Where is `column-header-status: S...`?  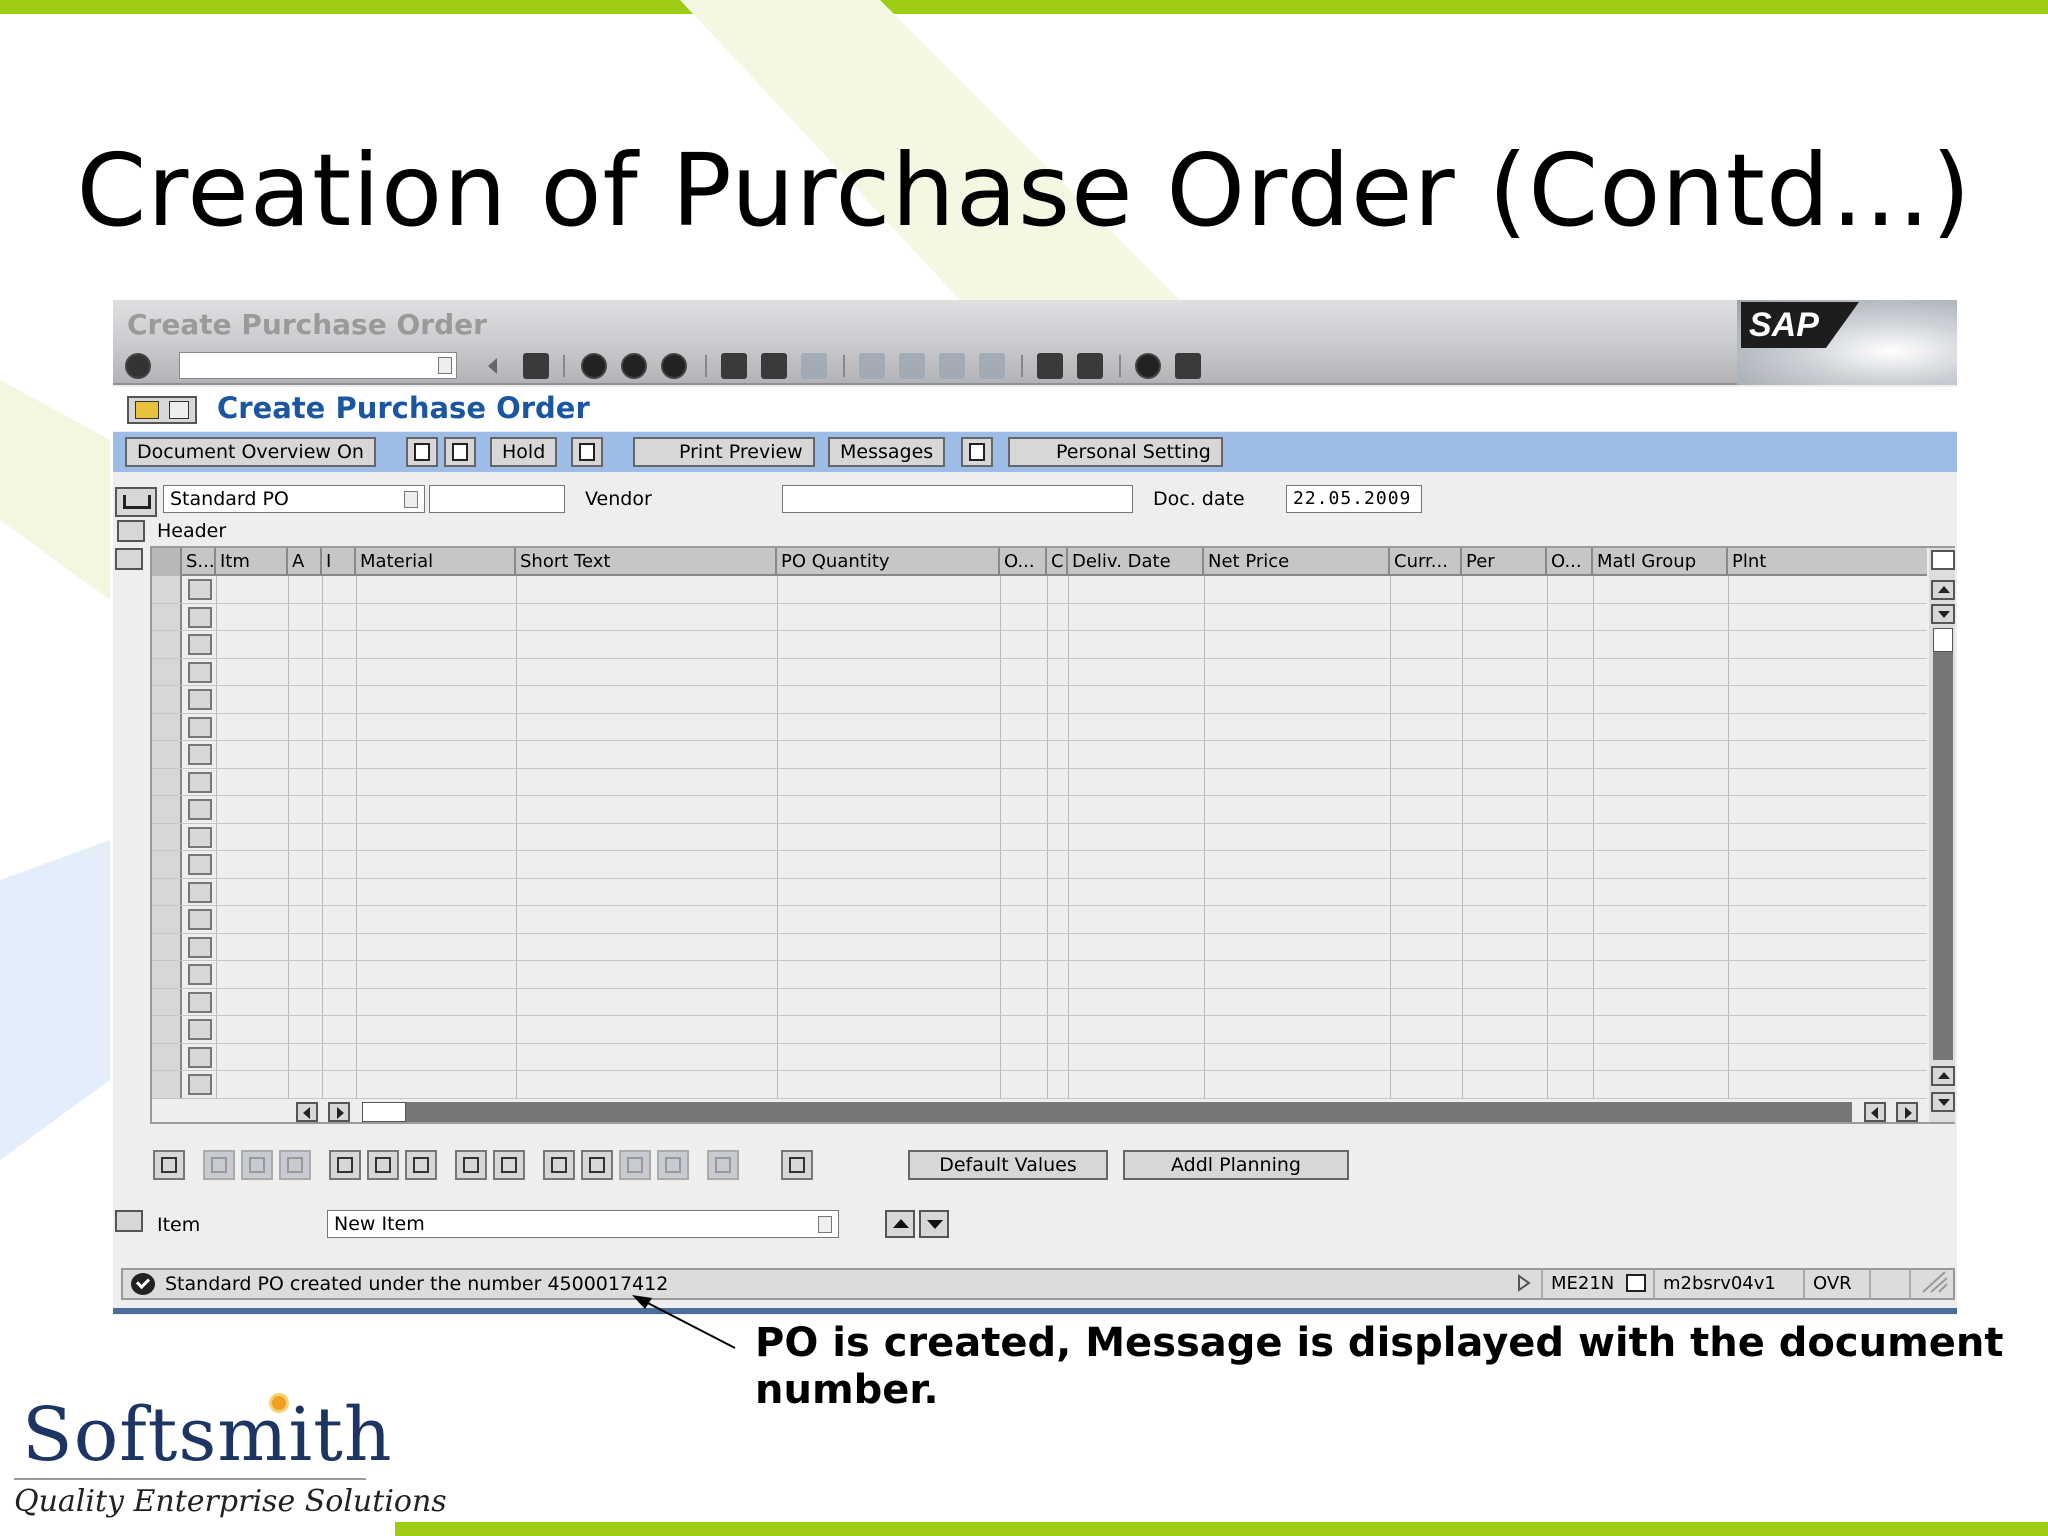 column-header-status: S... is located at coordinates (199, 562).